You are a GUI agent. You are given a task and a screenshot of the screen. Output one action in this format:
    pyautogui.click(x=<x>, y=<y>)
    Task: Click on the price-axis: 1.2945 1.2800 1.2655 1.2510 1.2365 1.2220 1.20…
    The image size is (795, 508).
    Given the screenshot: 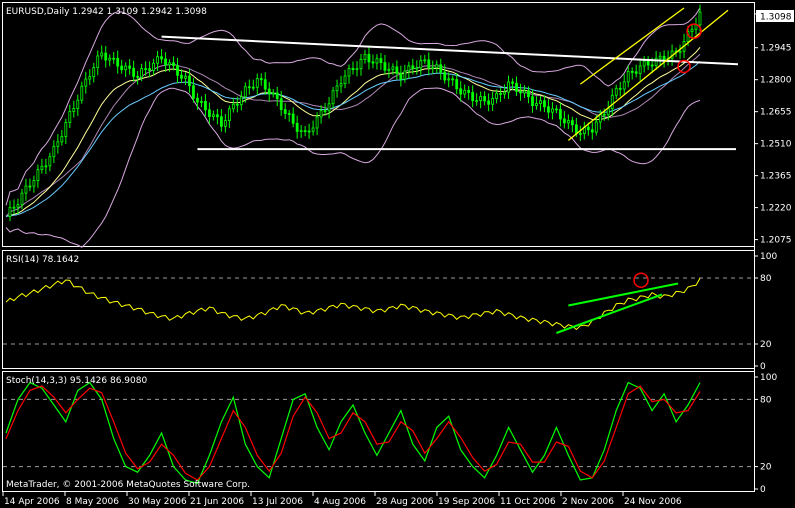 What is the action you would take?
    pyautogui.click(x=773, y=129)
    